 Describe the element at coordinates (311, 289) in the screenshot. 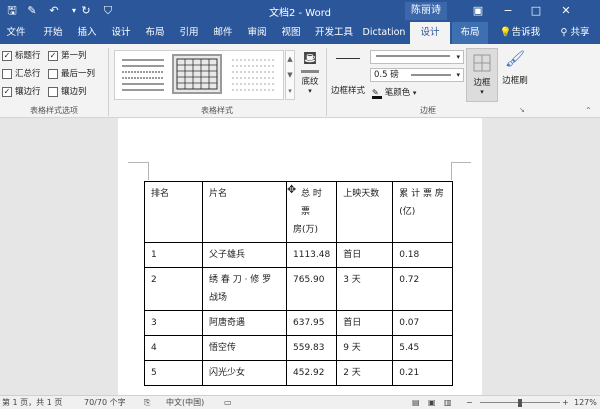

I see `table-cell: 765.90` at that location.